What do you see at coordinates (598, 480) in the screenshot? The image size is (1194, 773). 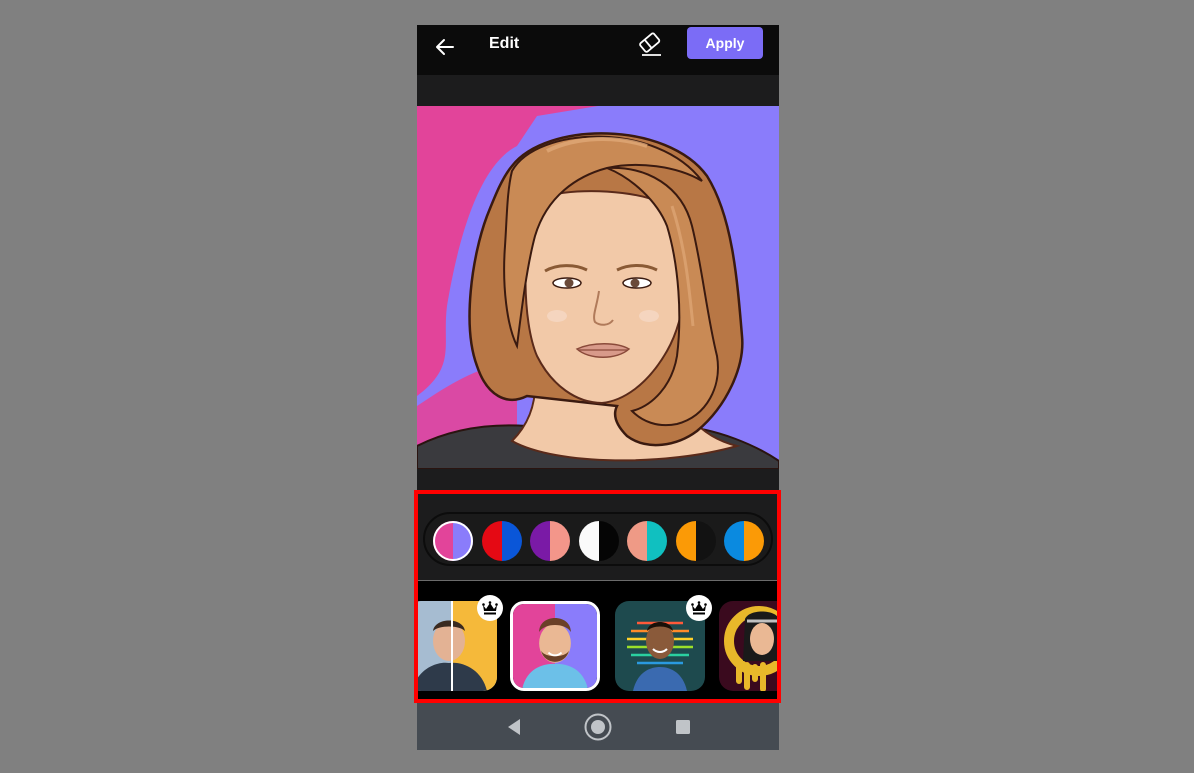 I see `canvas-bottom-margin` at bounding box center [598, 480].